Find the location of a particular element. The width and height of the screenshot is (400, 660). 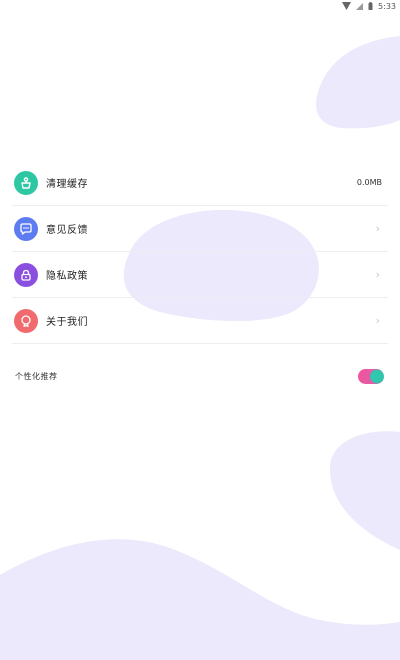

status-time: 5:33 is located at coordinates (387, 6).